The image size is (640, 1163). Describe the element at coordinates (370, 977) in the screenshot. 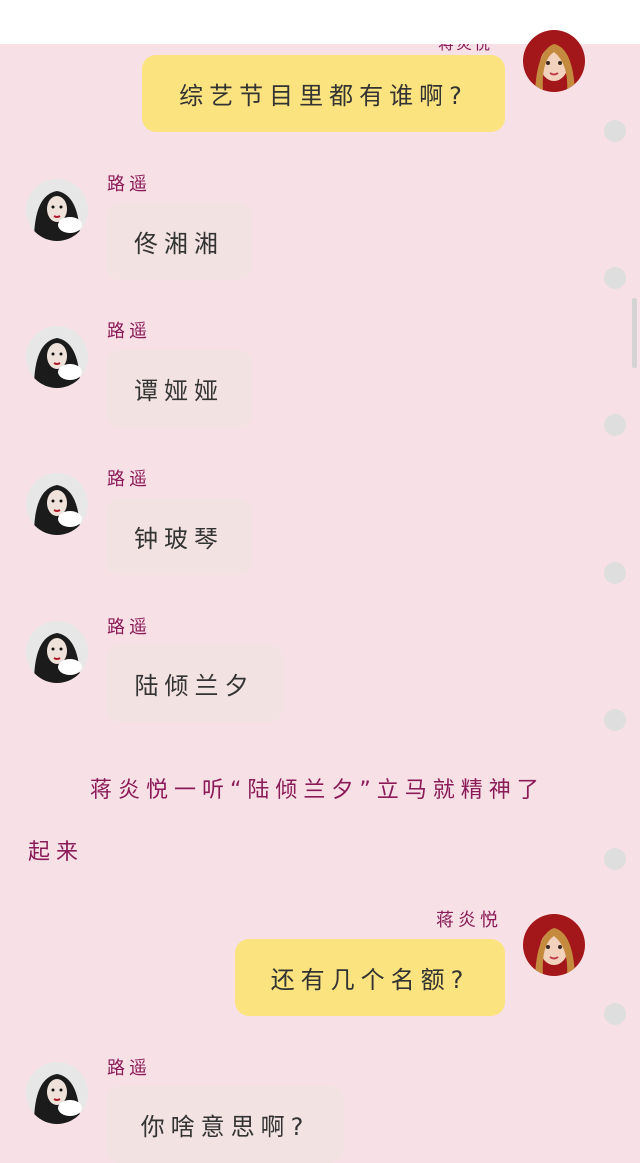

I see `message-bubble-self: 还有几个名额?` at that location.